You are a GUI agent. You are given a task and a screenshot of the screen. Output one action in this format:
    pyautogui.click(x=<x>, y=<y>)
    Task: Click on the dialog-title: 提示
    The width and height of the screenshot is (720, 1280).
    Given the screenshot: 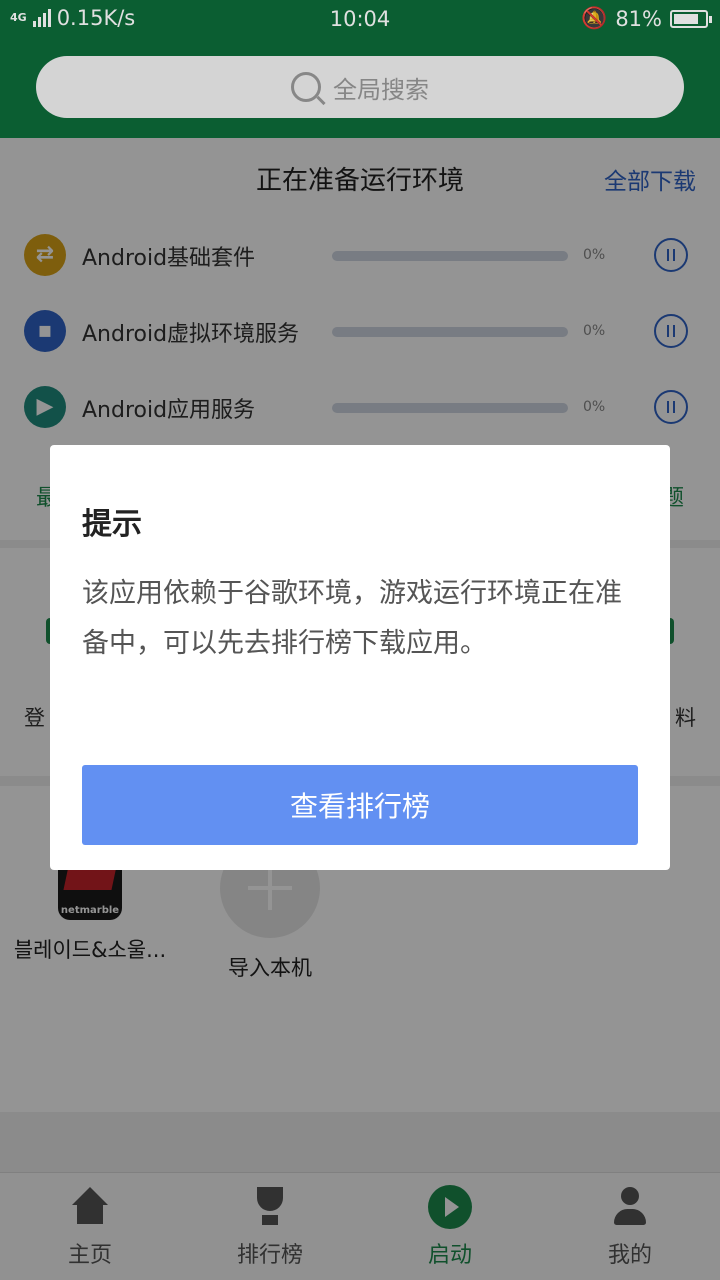 What is the action you would take?
    pyautogui.click(x=112, y=524)
    